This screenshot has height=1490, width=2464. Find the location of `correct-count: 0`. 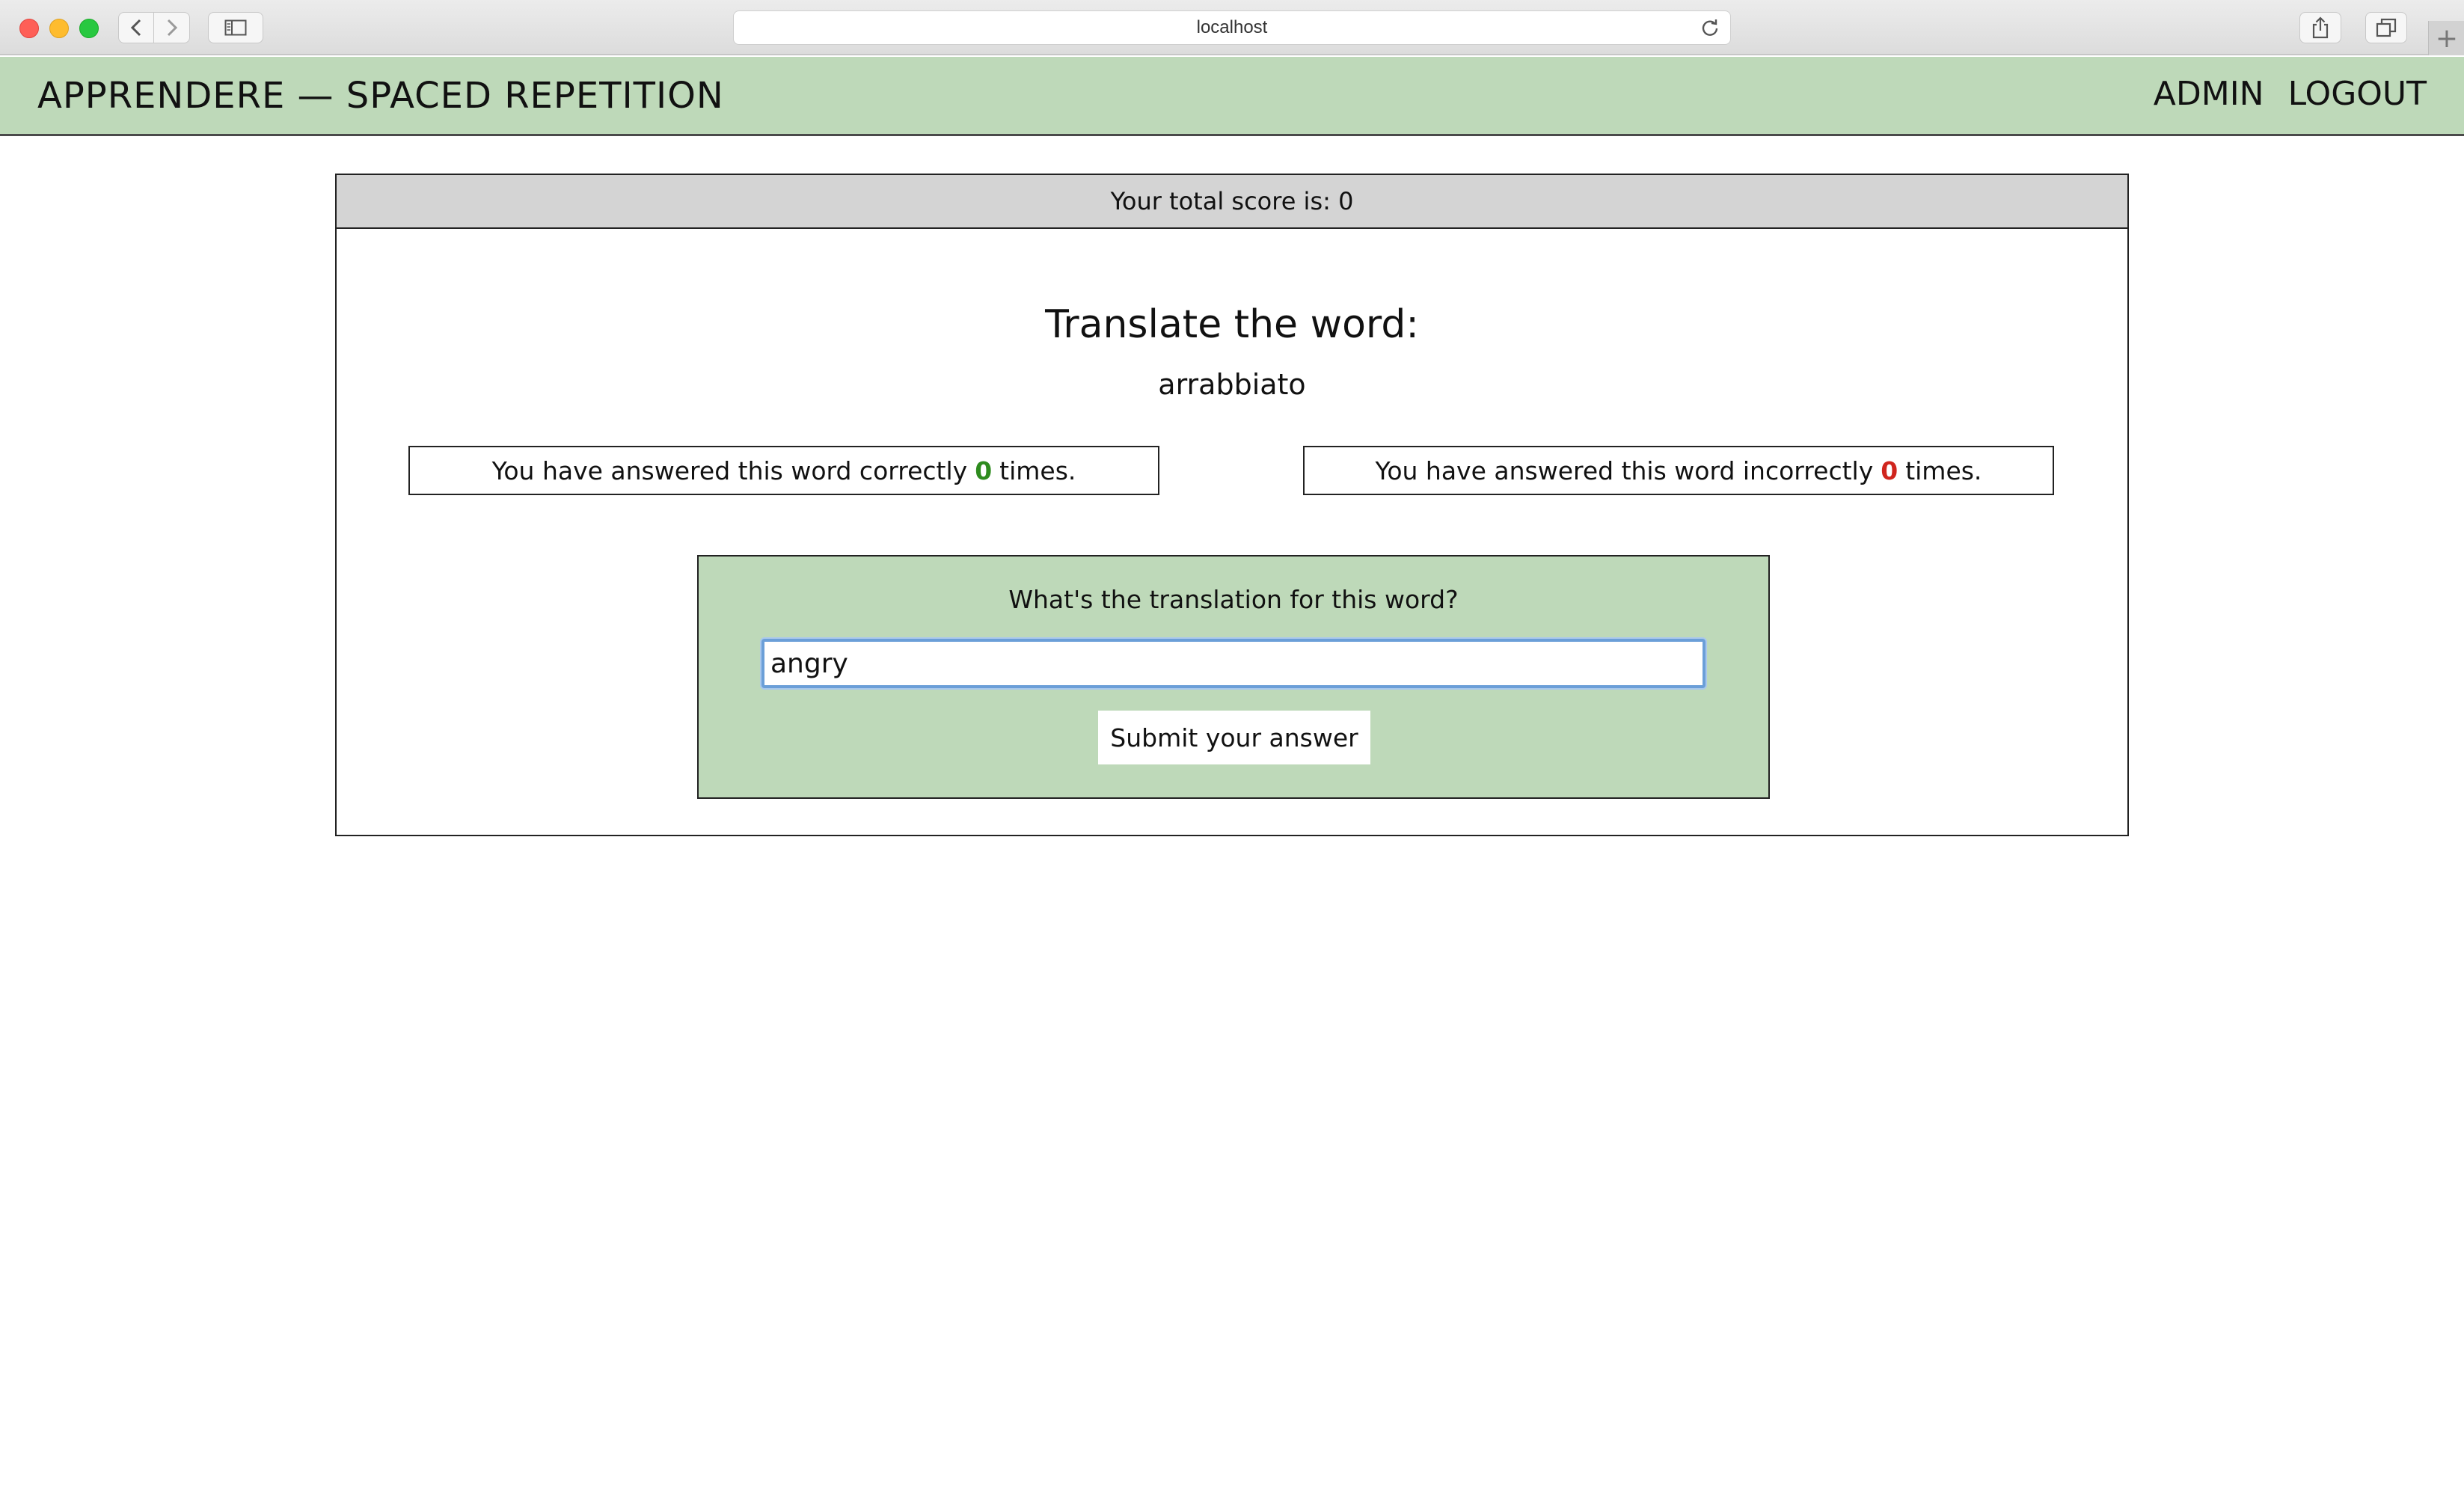

correct-count: 0 is located at coordinates (984, 470).